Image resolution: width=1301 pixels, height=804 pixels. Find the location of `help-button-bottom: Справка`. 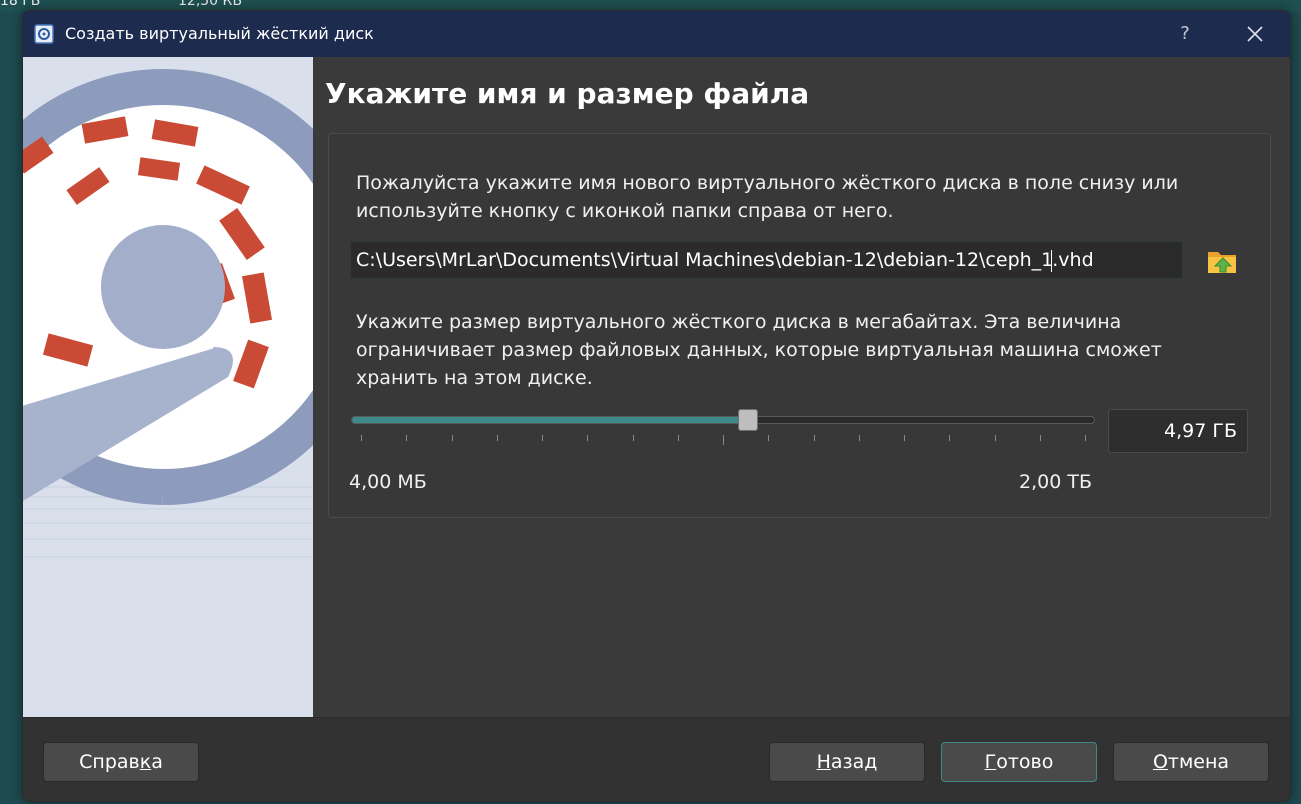

help-button-bottom: Справка is located at coordinates (121, 762).